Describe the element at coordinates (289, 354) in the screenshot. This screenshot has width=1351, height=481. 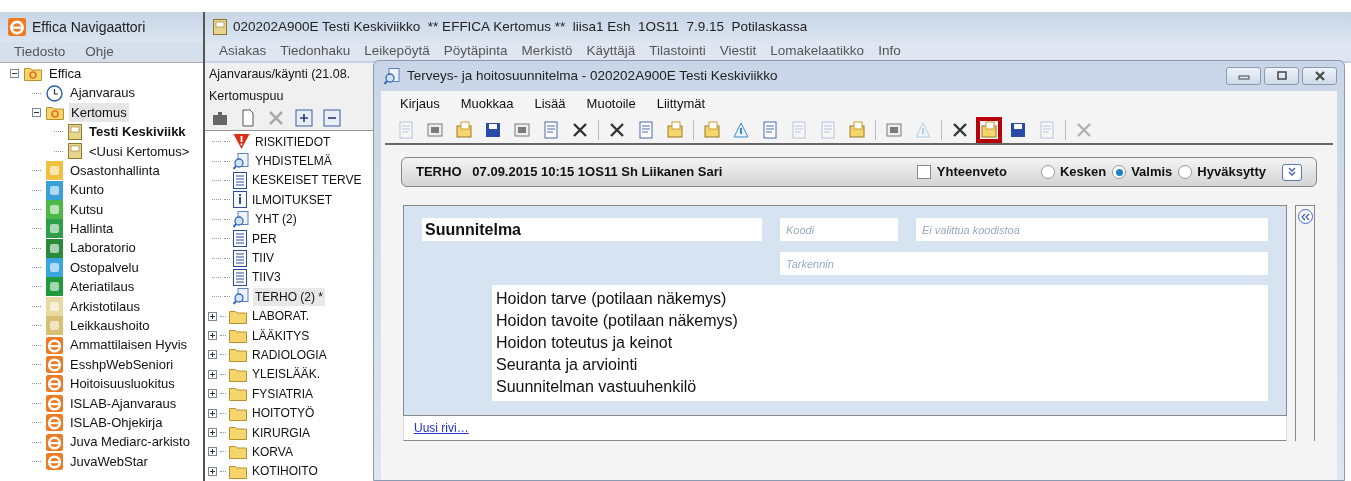
I see `tree-item: RADIOLOGIA` at that location.